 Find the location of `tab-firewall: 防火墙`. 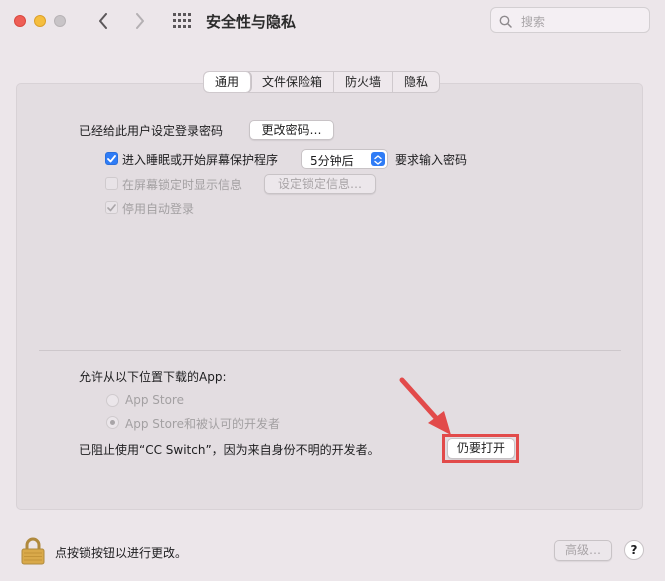

tab-firewall: 防火墙 is located at coordinates (364, 82).